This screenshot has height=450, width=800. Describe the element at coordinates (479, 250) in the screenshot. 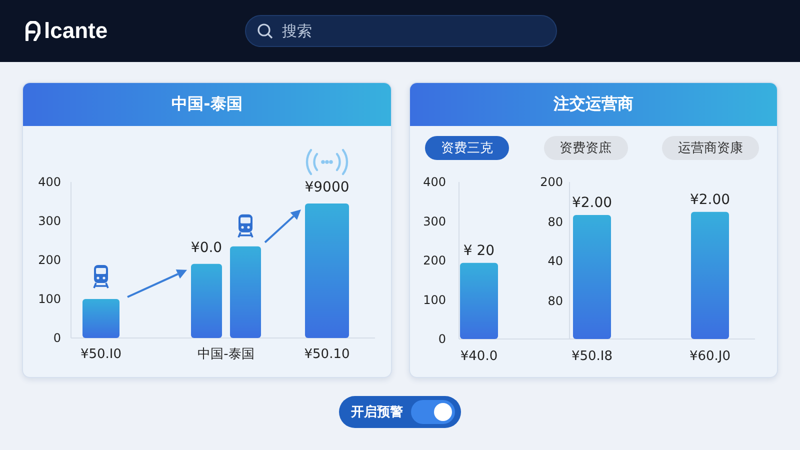

I see `bar-label: ¥ 20` at that location.